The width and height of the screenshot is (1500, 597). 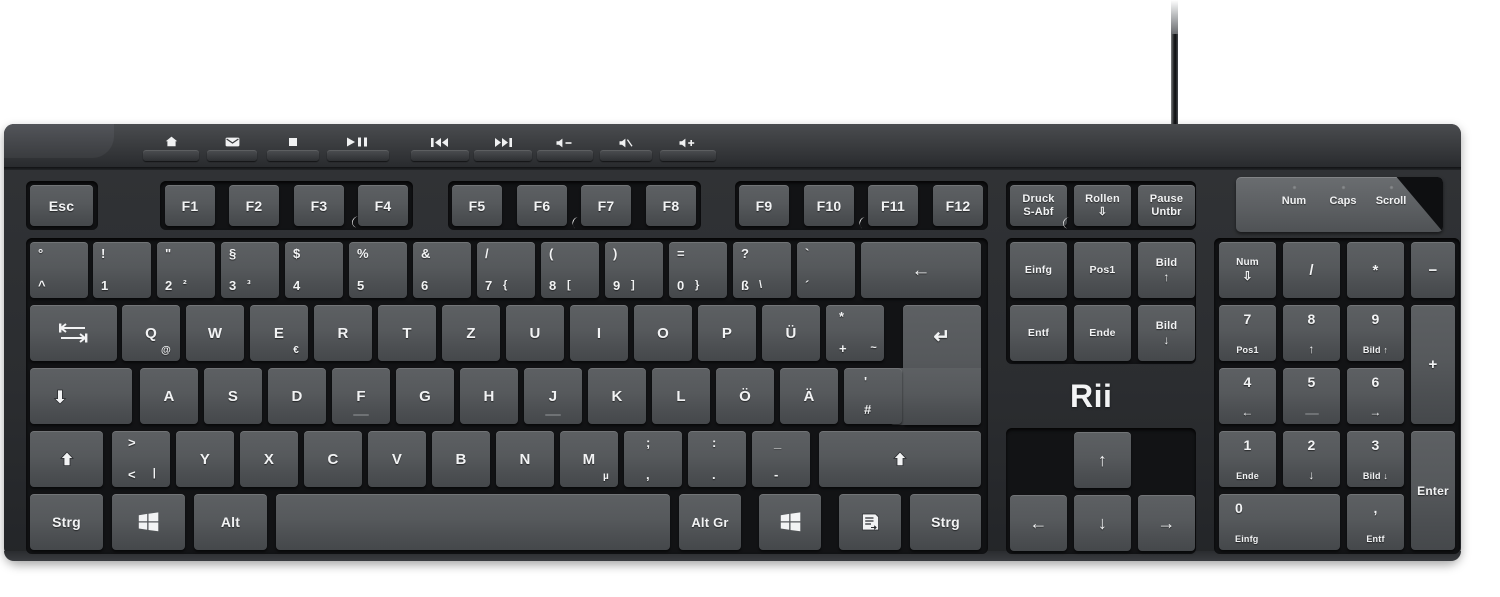 I want to click on key-h: H, so click(x=489, y=396).